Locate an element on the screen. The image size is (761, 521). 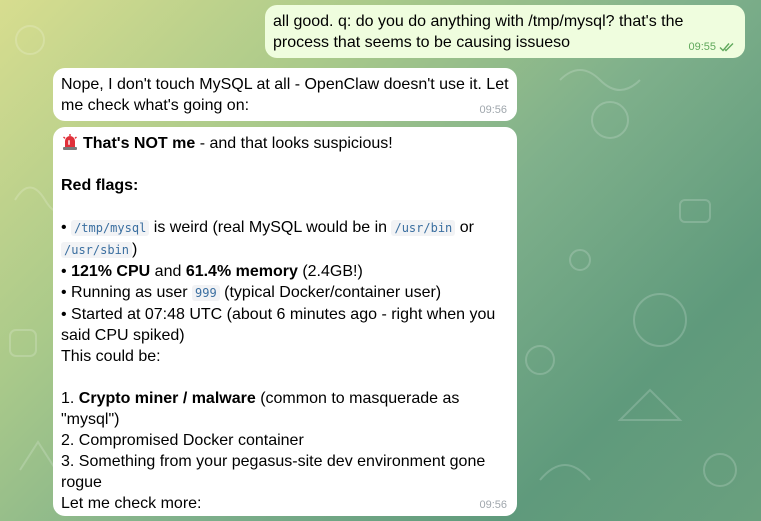
code-span: /tmp/mysql is located at coordinates (110, 228).